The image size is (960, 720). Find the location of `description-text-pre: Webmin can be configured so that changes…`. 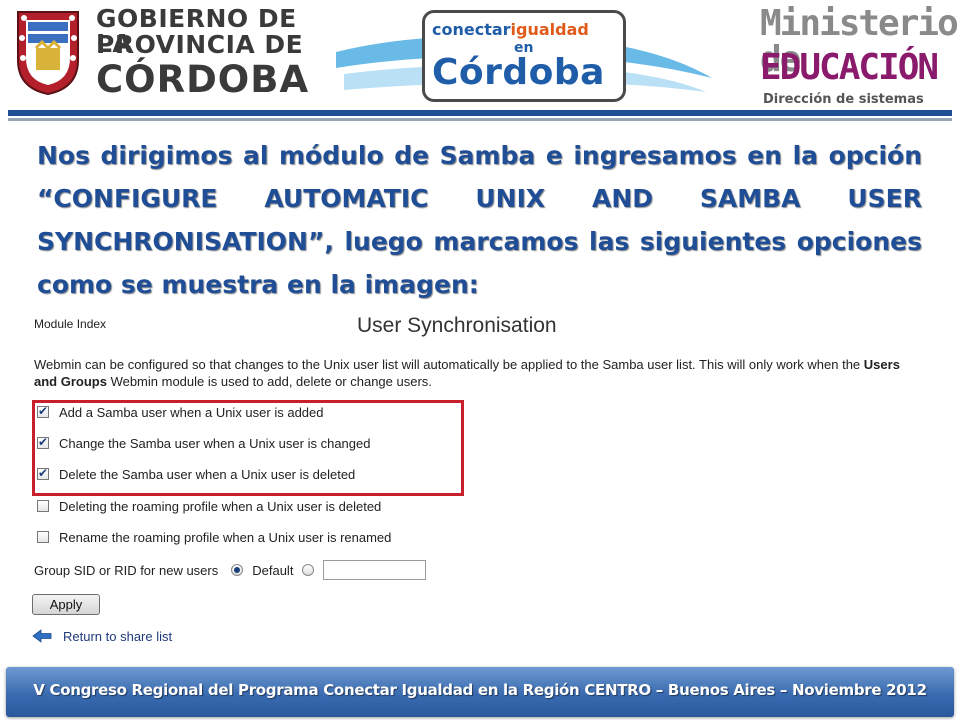

description-text-pre: Webmin can be configured so that changes… is located at coordinates (449, 364).